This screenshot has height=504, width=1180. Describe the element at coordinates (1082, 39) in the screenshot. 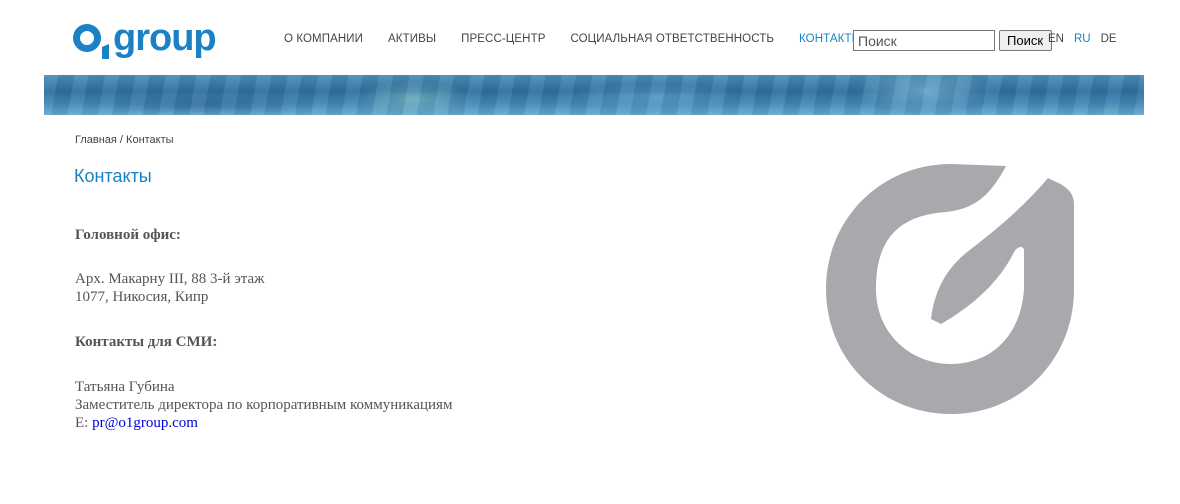

I see `lang-ru: RU` at that location.